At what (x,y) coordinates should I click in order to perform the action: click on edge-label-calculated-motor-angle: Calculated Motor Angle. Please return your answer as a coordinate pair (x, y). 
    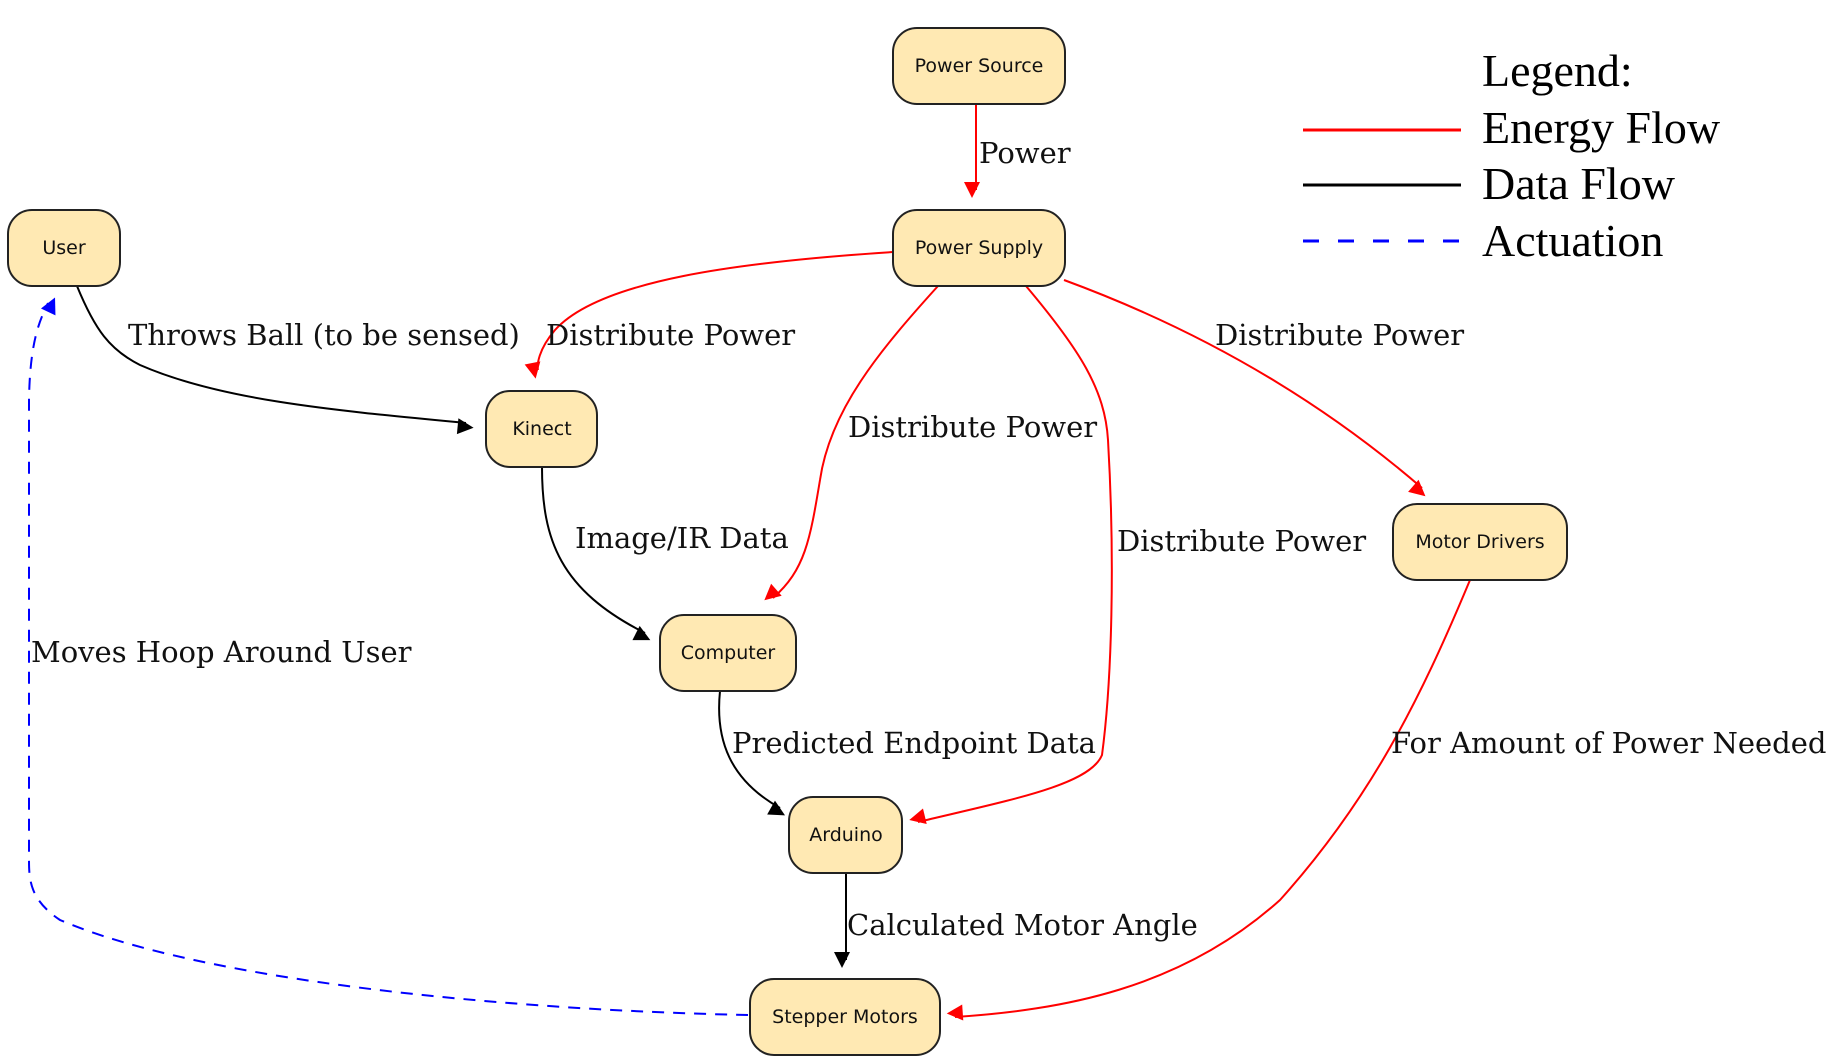
    Looking at the image, I should click on (1022, 925).